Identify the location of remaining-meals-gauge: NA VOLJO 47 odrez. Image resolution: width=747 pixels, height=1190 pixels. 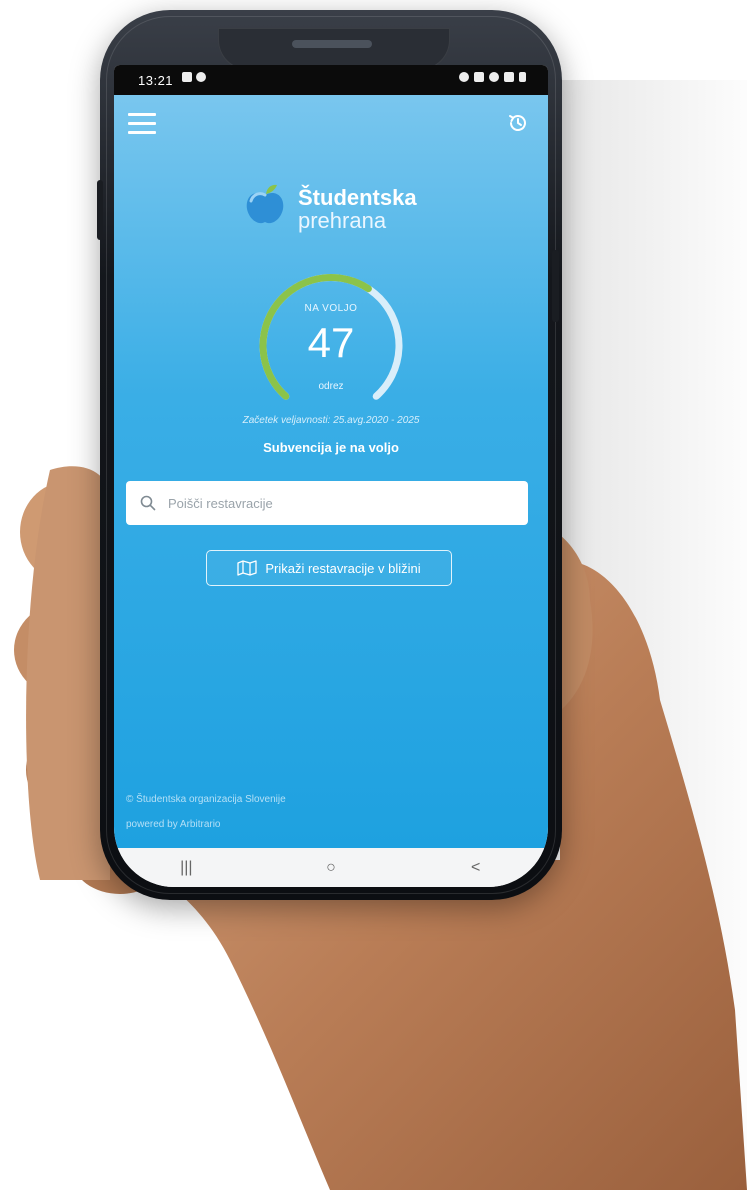
(331, 347).